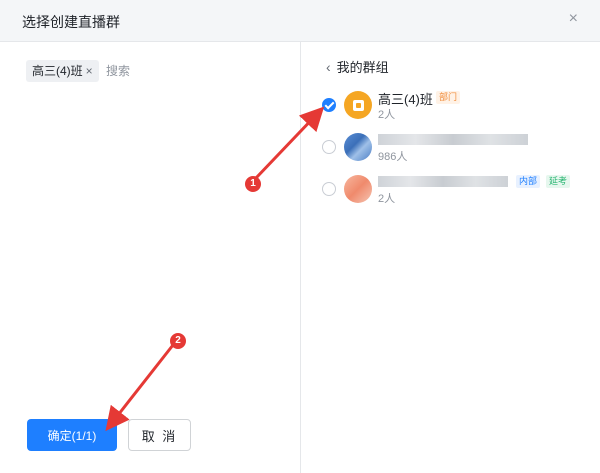  Describe the element at coordinates (329, 105) in the screenshot. I see `group-checkbox-checked` at that location.